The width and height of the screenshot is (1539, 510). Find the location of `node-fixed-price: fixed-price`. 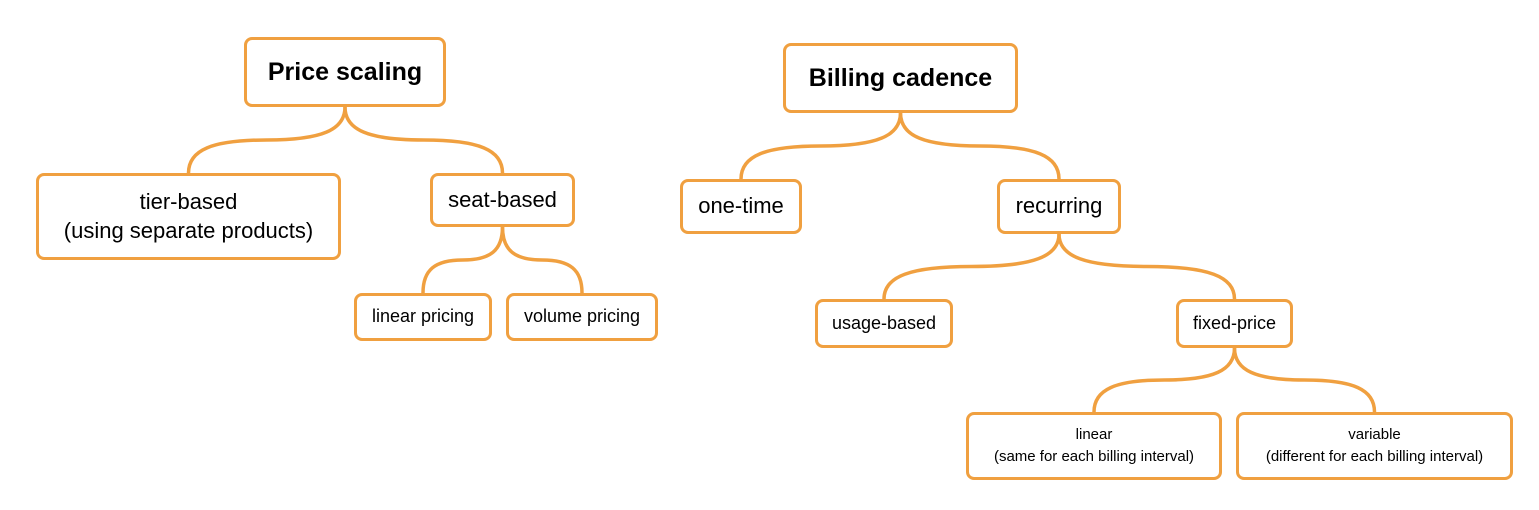

node-fixed-price: fixed-price is located at coordinates (1234, 323).